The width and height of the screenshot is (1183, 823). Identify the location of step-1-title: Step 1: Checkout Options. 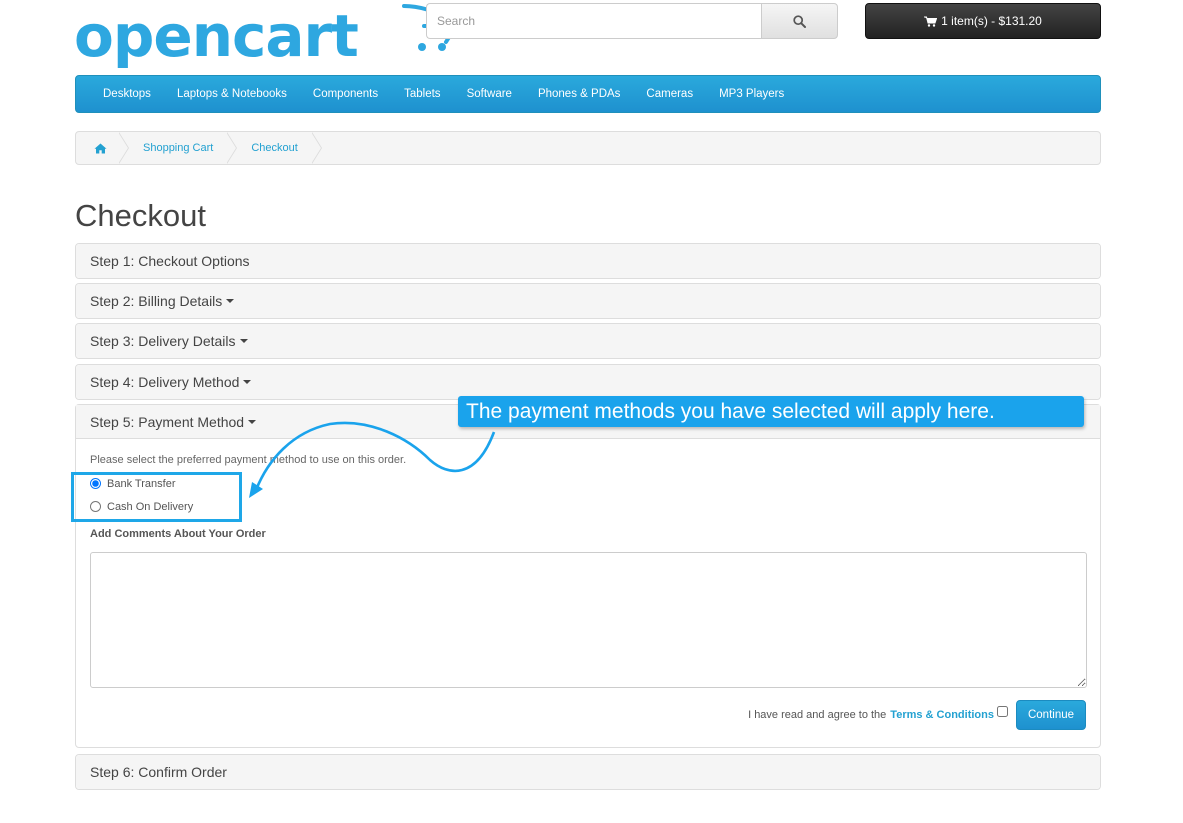
(170, 261).